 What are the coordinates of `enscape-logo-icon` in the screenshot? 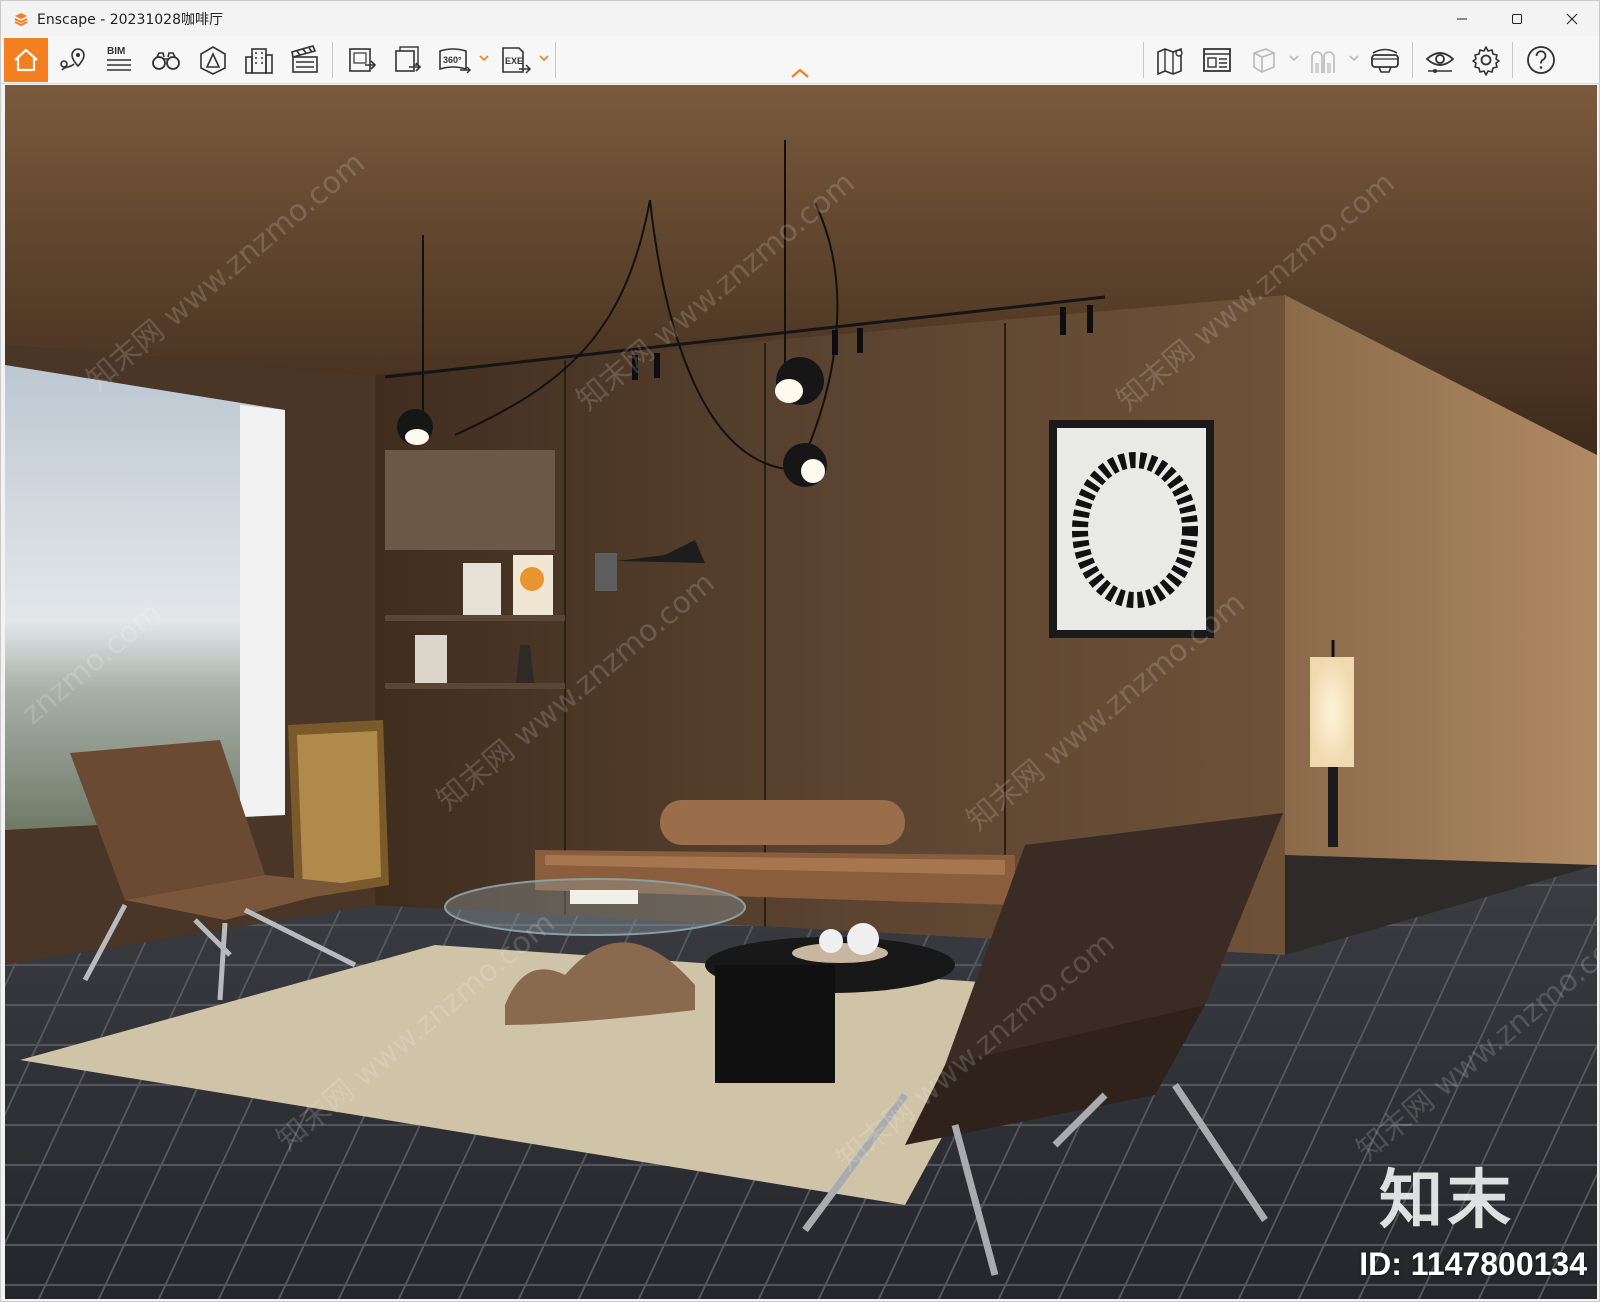 It's located at (21, 19).